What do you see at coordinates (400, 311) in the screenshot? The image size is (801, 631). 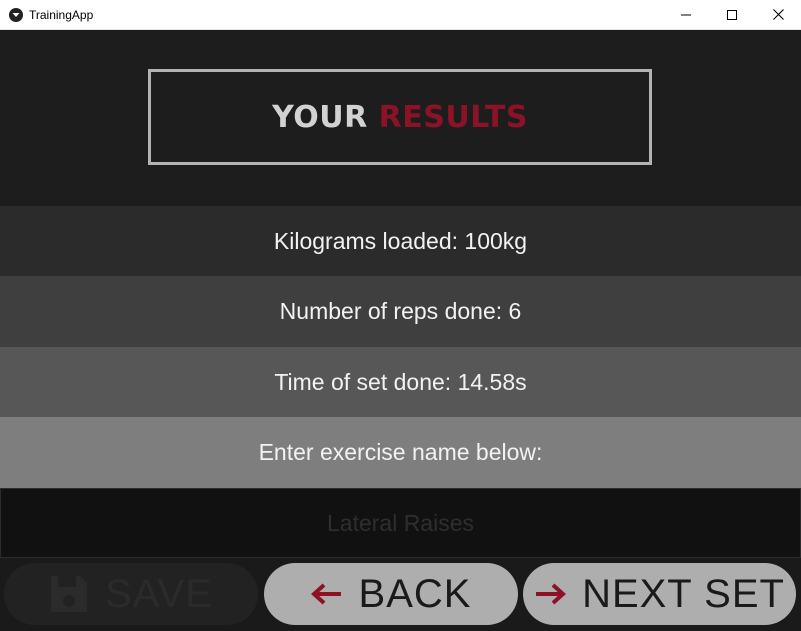 I see `reps-done-label: Number of reps done: 6` at bounding box center [400, 311].